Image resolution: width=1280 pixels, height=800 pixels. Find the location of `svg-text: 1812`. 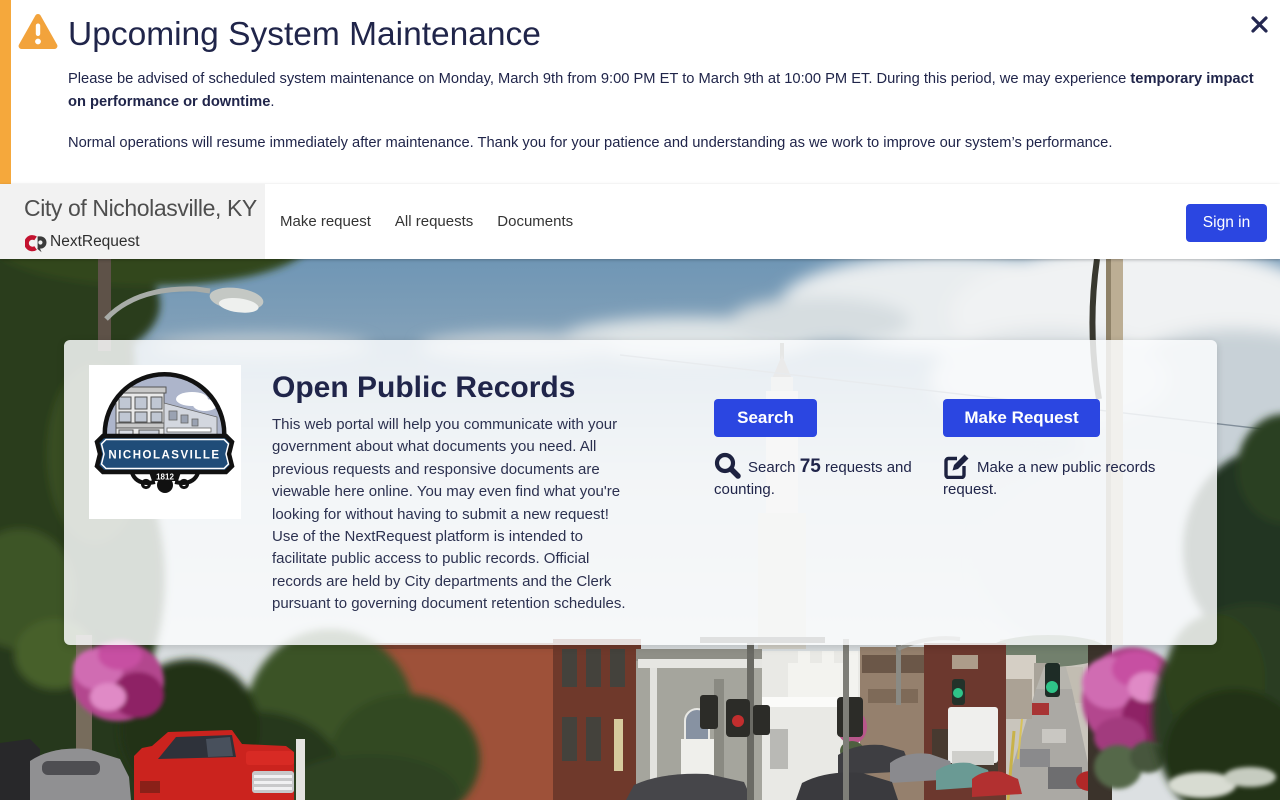

svg-text: 1812 is located at coordinates (165, 477).